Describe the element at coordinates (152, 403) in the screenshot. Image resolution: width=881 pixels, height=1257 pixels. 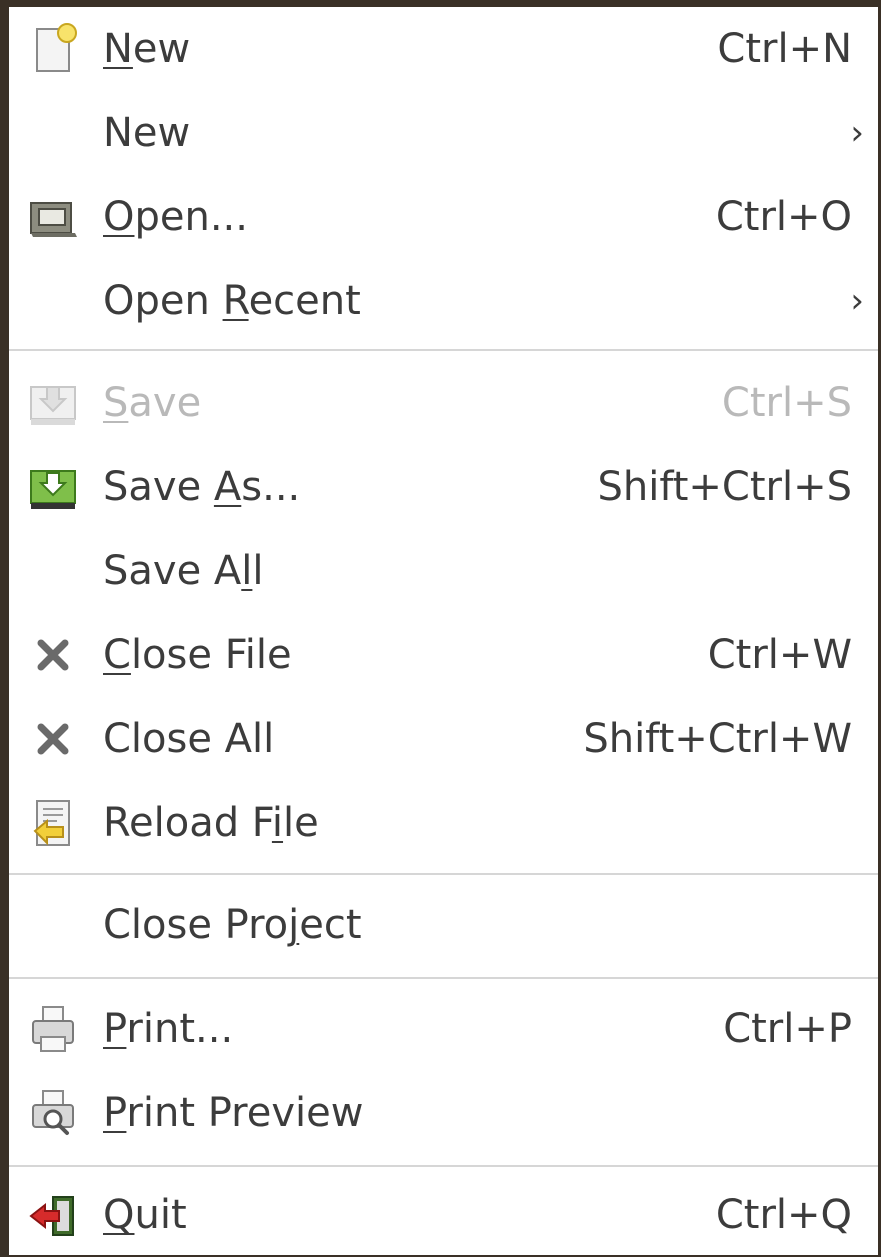
I see `menu-item-label: Save` at that location.